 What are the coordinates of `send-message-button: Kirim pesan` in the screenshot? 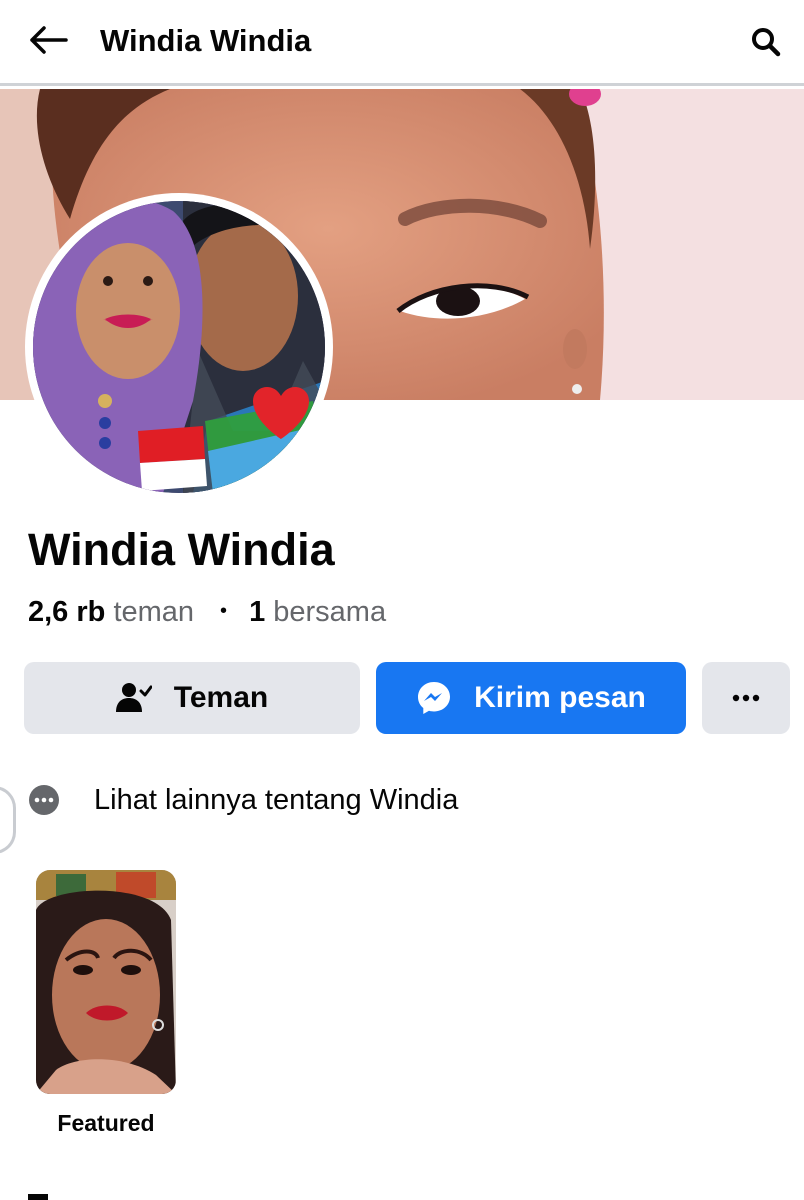 It's located at (531, 698).